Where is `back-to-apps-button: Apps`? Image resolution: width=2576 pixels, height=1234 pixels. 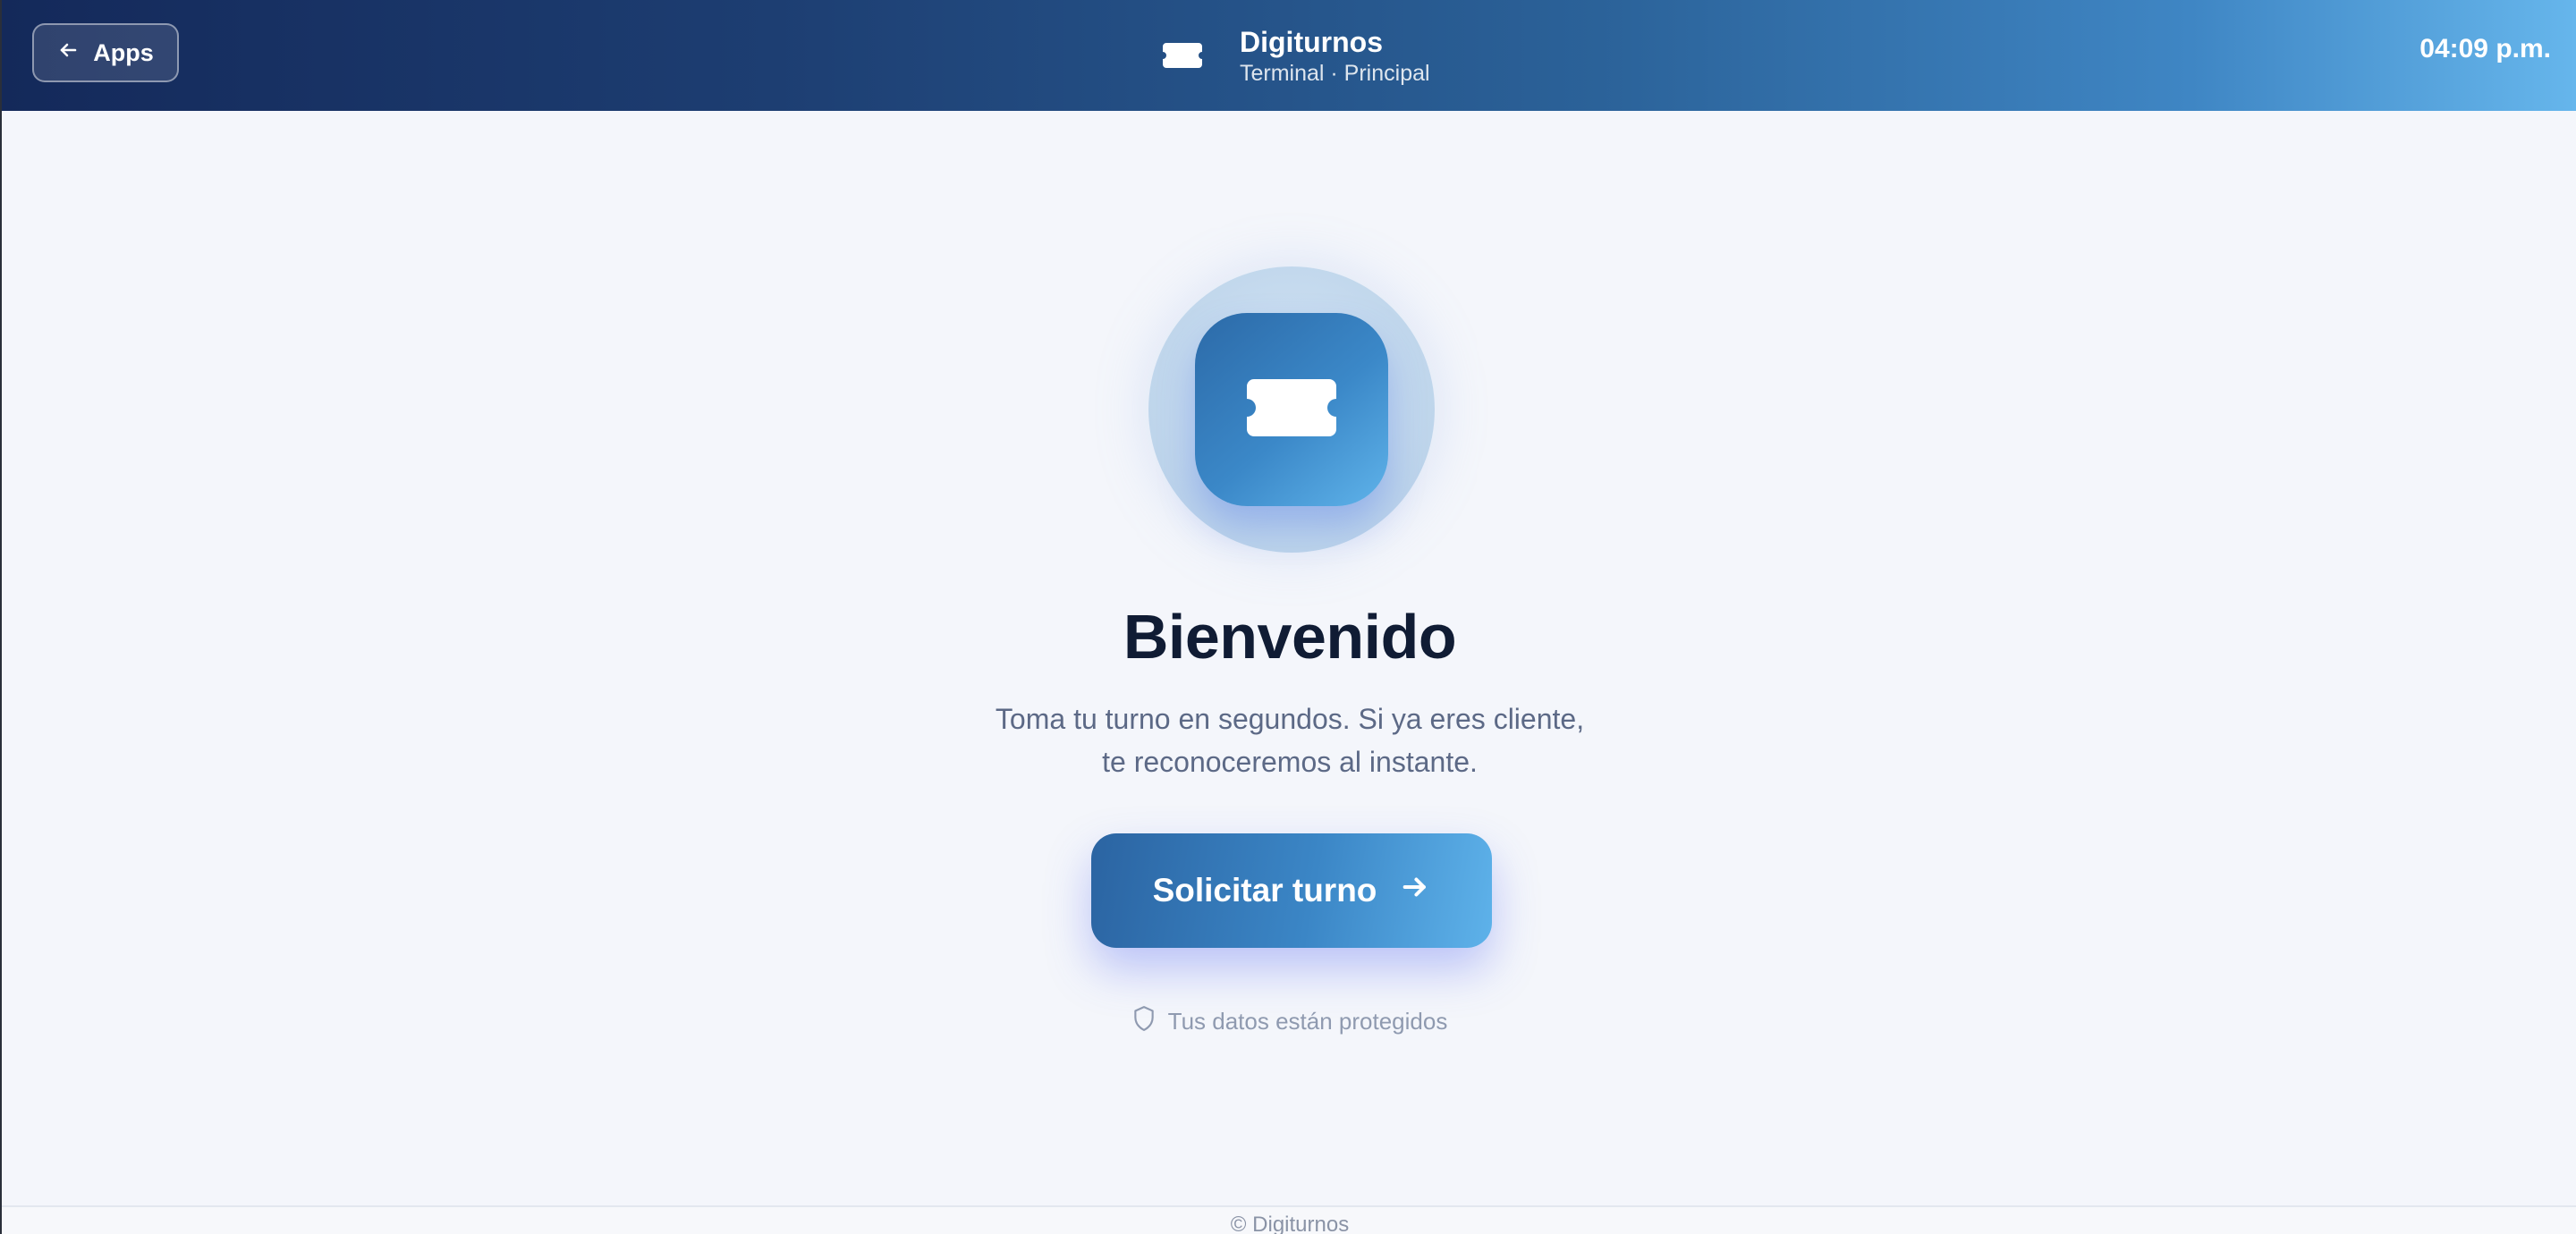
back-to-apps-button: Apps is located at coordinates (105, 52).